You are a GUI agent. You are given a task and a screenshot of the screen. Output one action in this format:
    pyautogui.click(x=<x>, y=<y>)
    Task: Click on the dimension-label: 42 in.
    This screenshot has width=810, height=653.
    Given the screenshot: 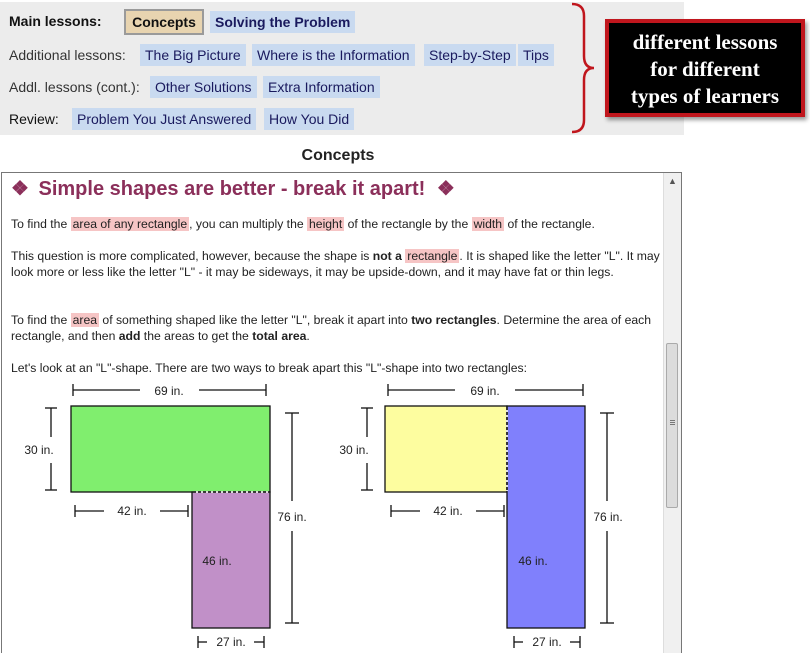 What is the action you would take?
    pyautogui.click(x=447, y=511)
    